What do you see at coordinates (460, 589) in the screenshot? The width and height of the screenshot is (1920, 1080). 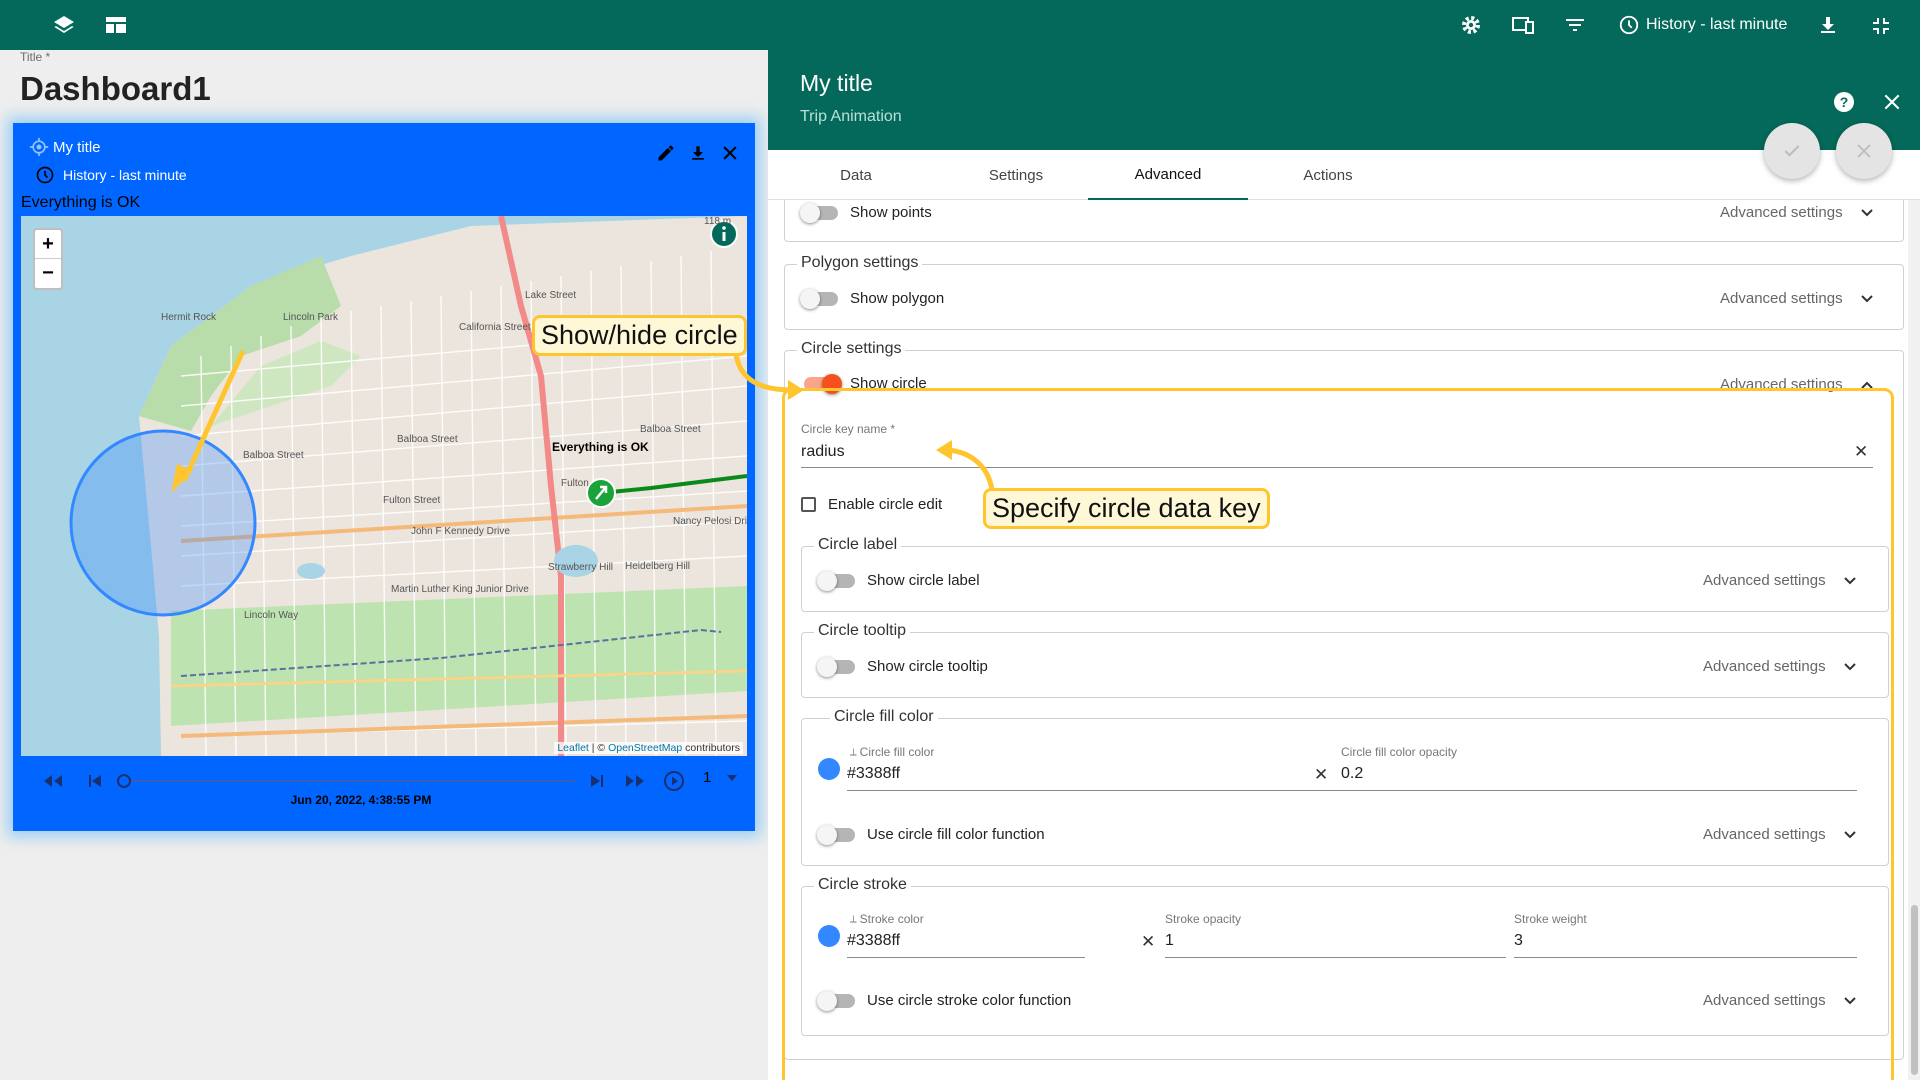 I see `map-label: Martin Luther King Junior Drive` at bounding box center [460, 589].